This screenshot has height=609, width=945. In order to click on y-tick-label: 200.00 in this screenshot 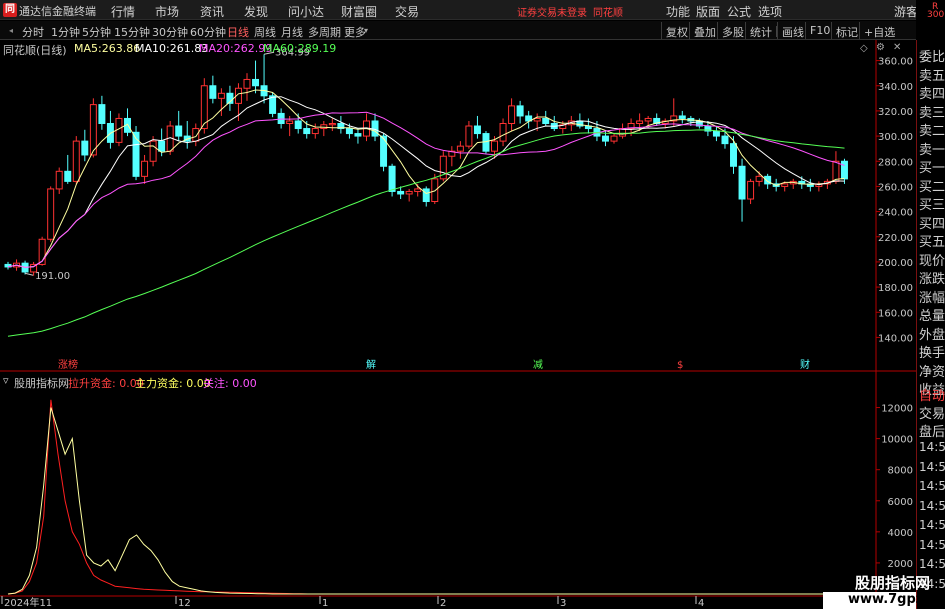, I will do `click(895, 263)`.